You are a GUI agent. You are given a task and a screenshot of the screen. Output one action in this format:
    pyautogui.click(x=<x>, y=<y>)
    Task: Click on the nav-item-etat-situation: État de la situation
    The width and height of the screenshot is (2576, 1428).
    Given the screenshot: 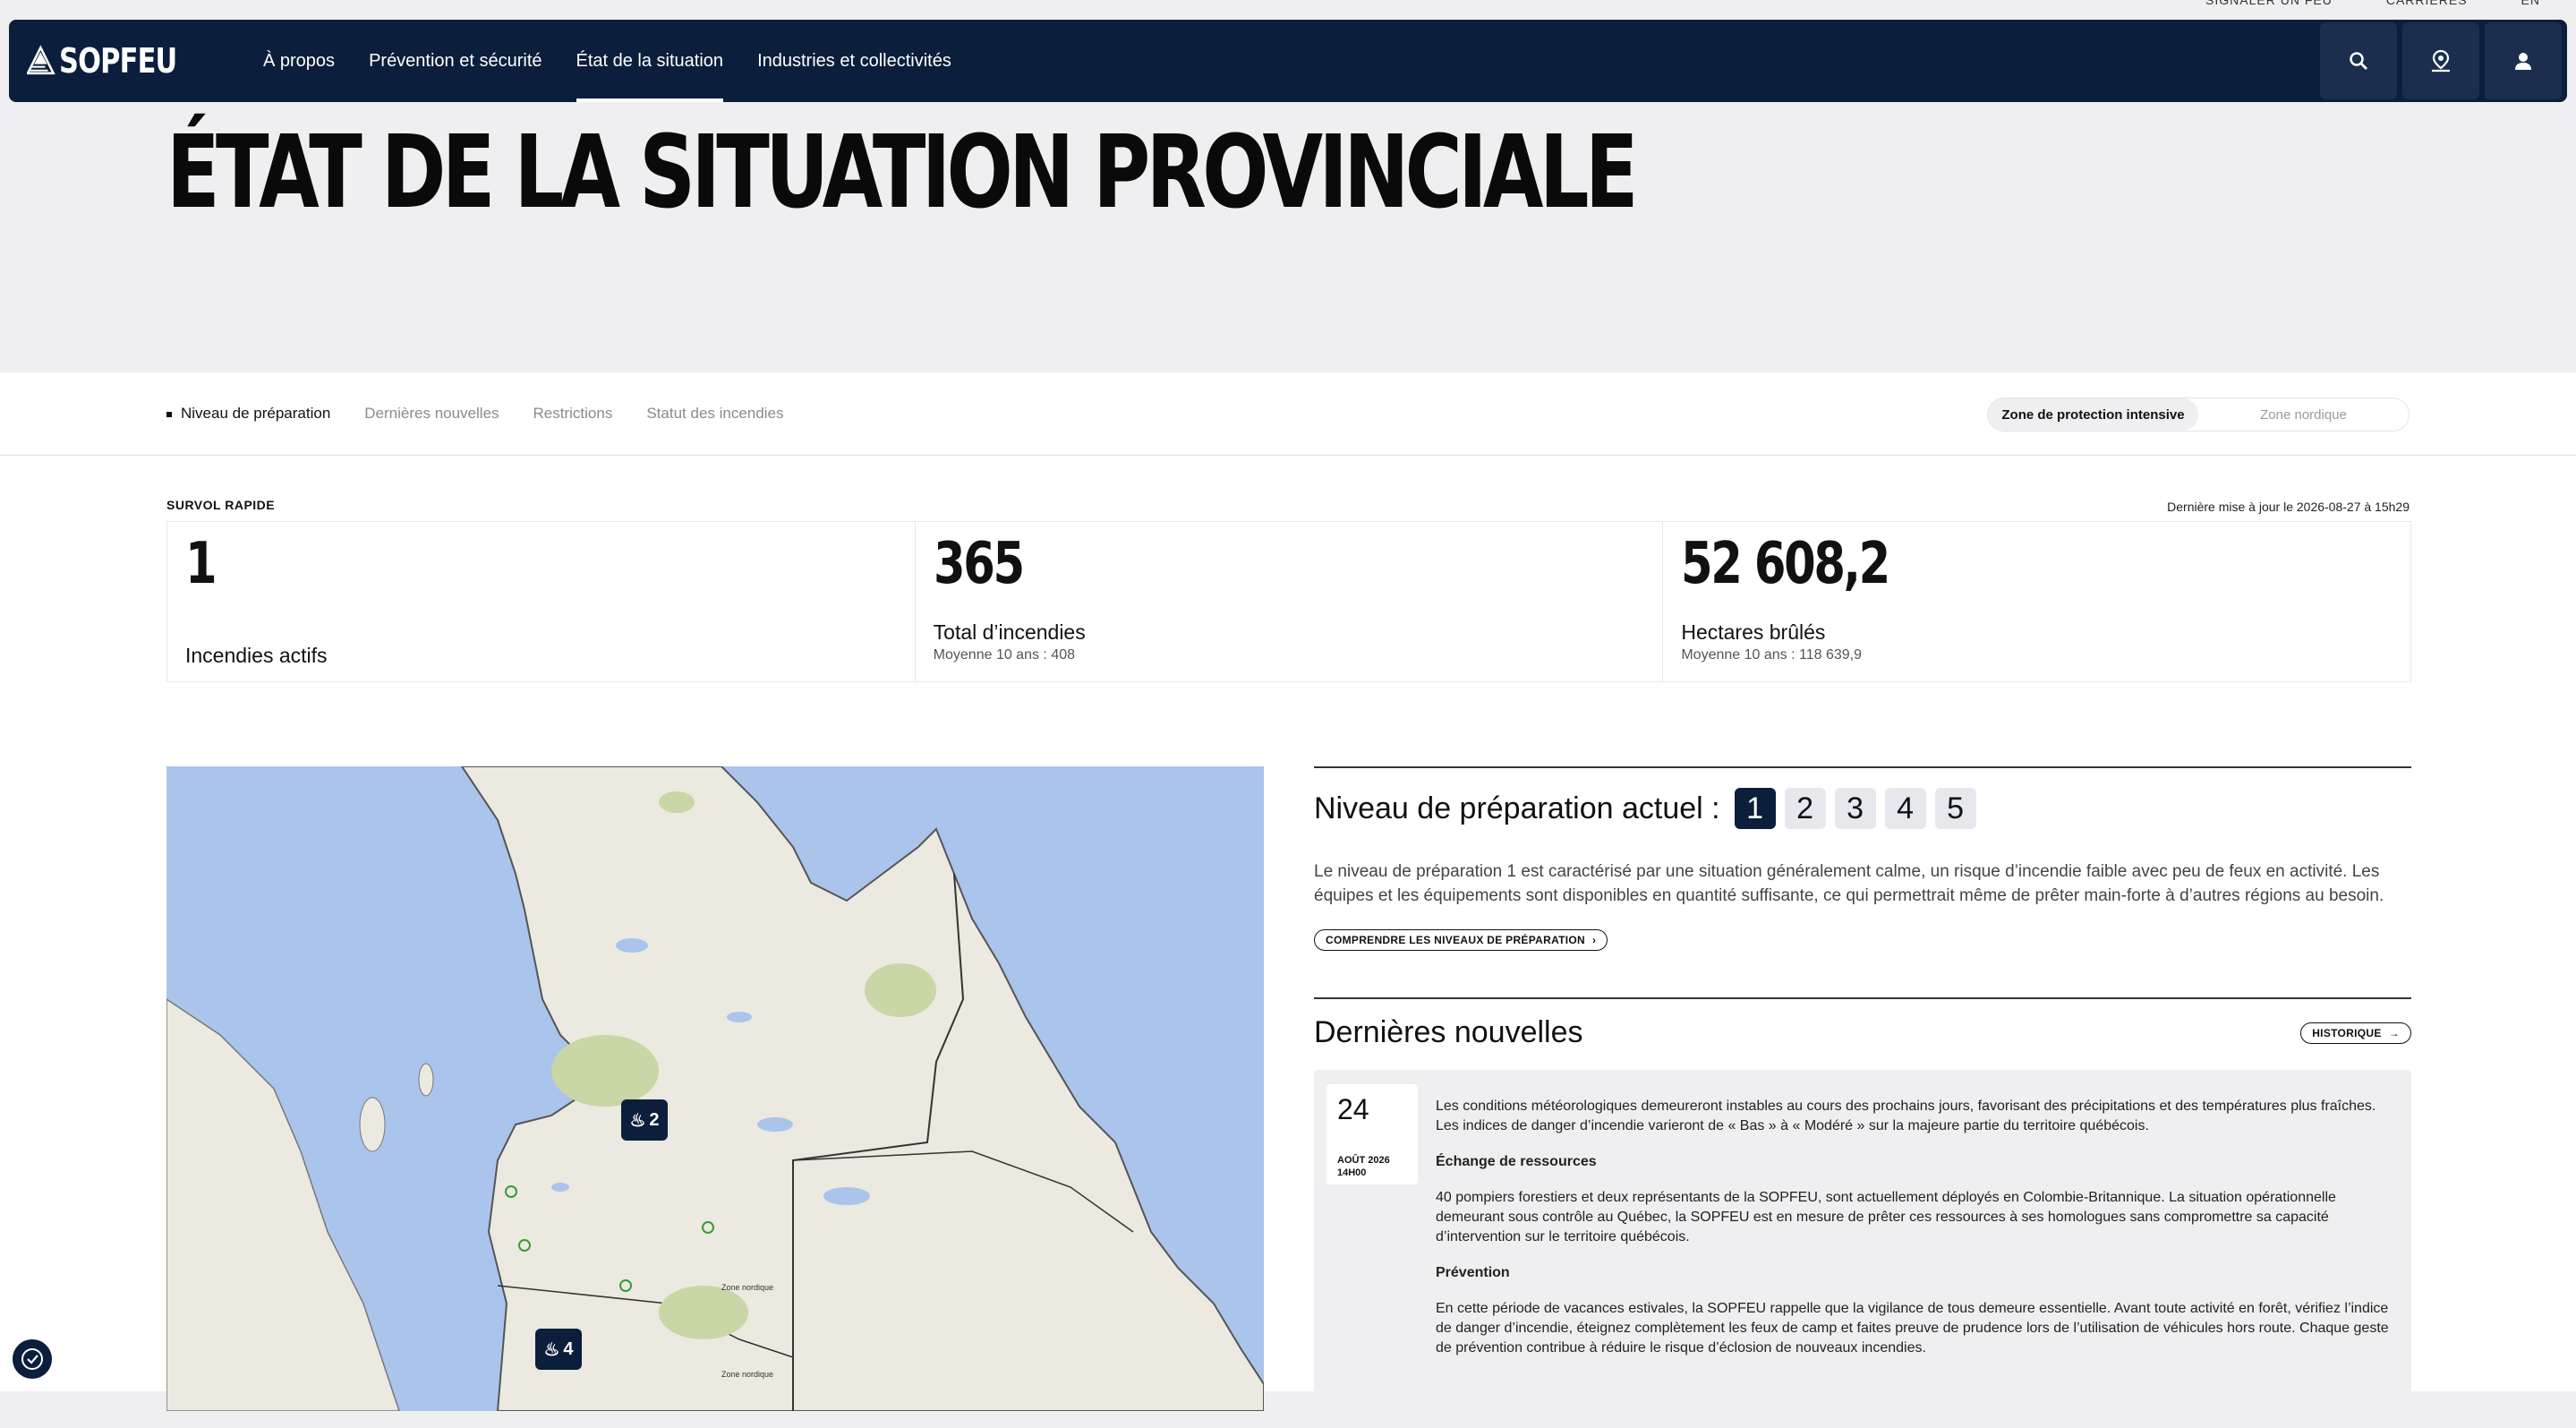 What is the action you would take?
    pyautogui.click(x=650, y=61)
    